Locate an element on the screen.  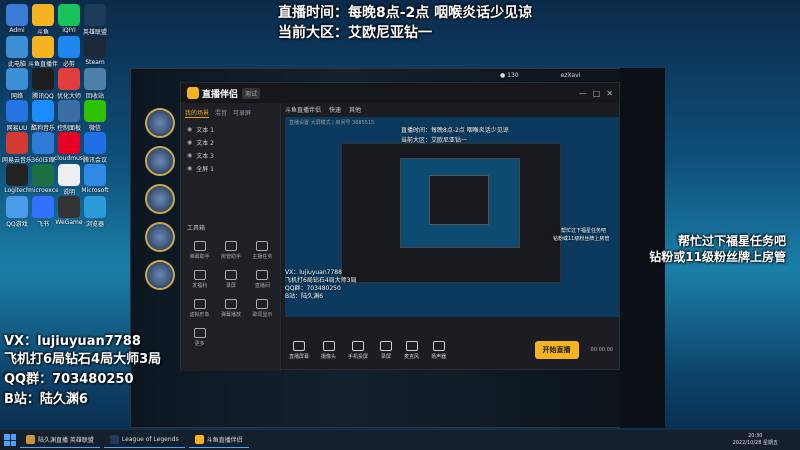
tool-button: 录屏 is located at coordinates (230, 279).